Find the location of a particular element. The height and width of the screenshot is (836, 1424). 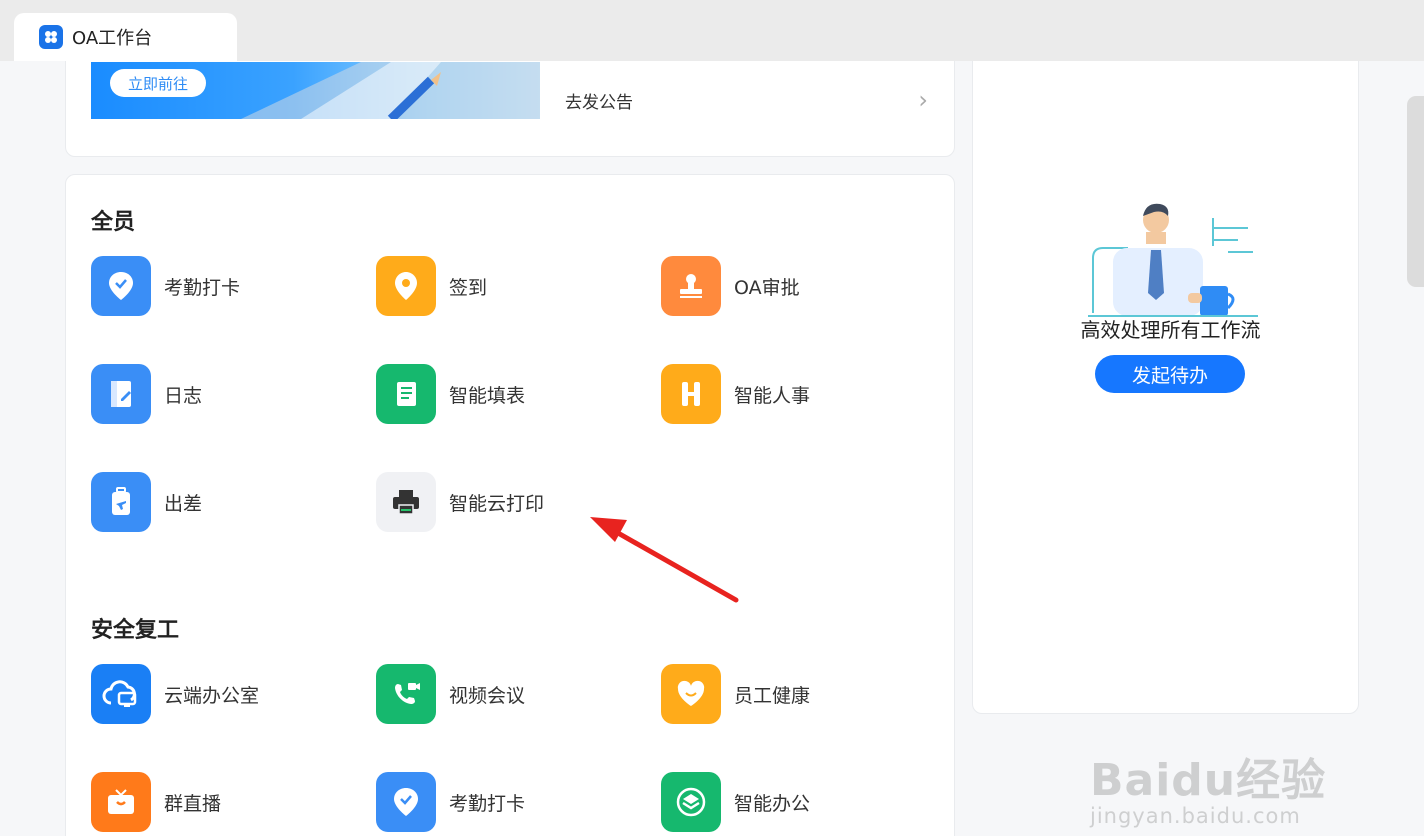

banner-image: 立即前往 is located at coordinates (315, 90).